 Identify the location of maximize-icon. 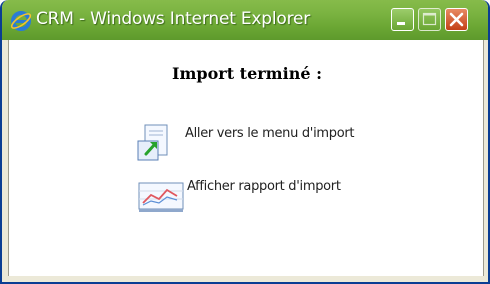
(429, 19).